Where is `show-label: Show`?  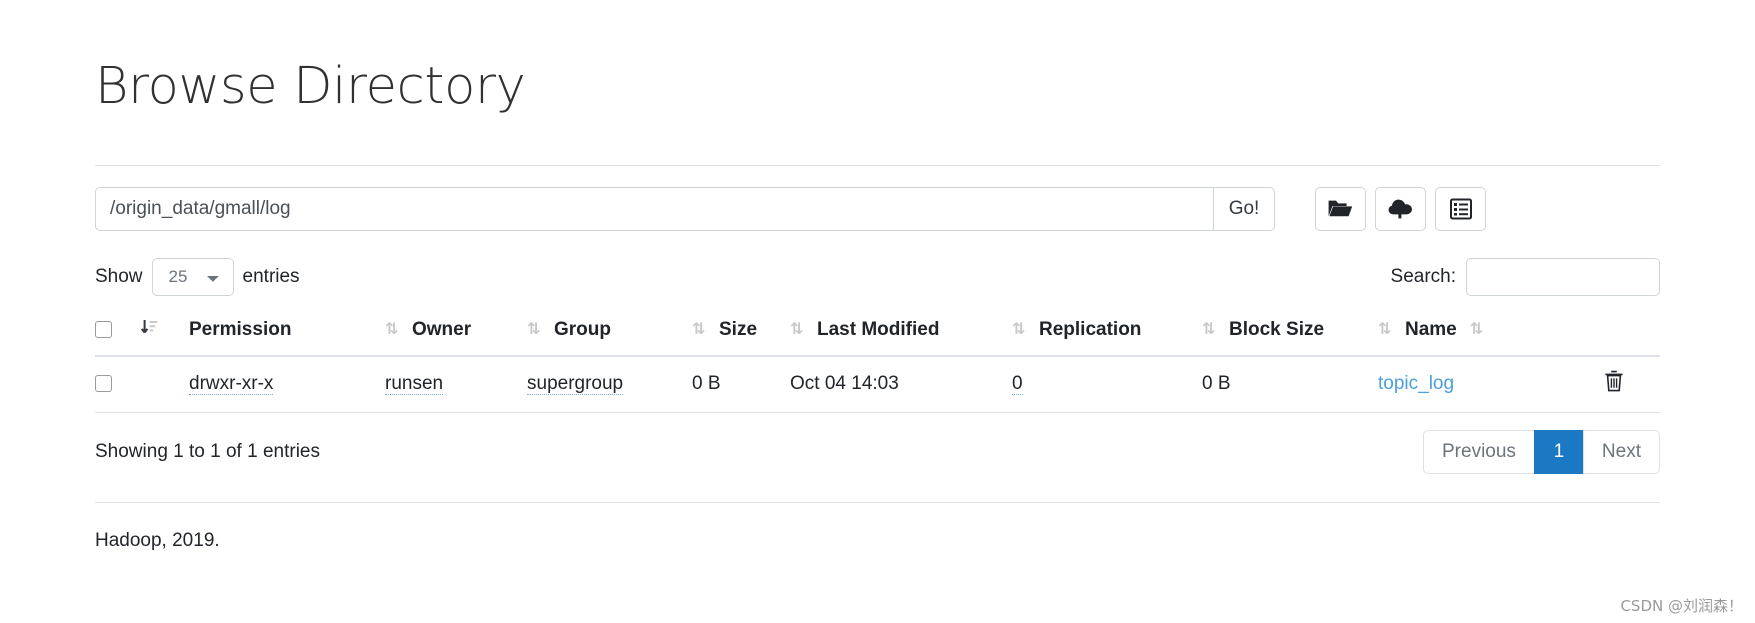
show-label: Show is located at coordinates (119, 276).